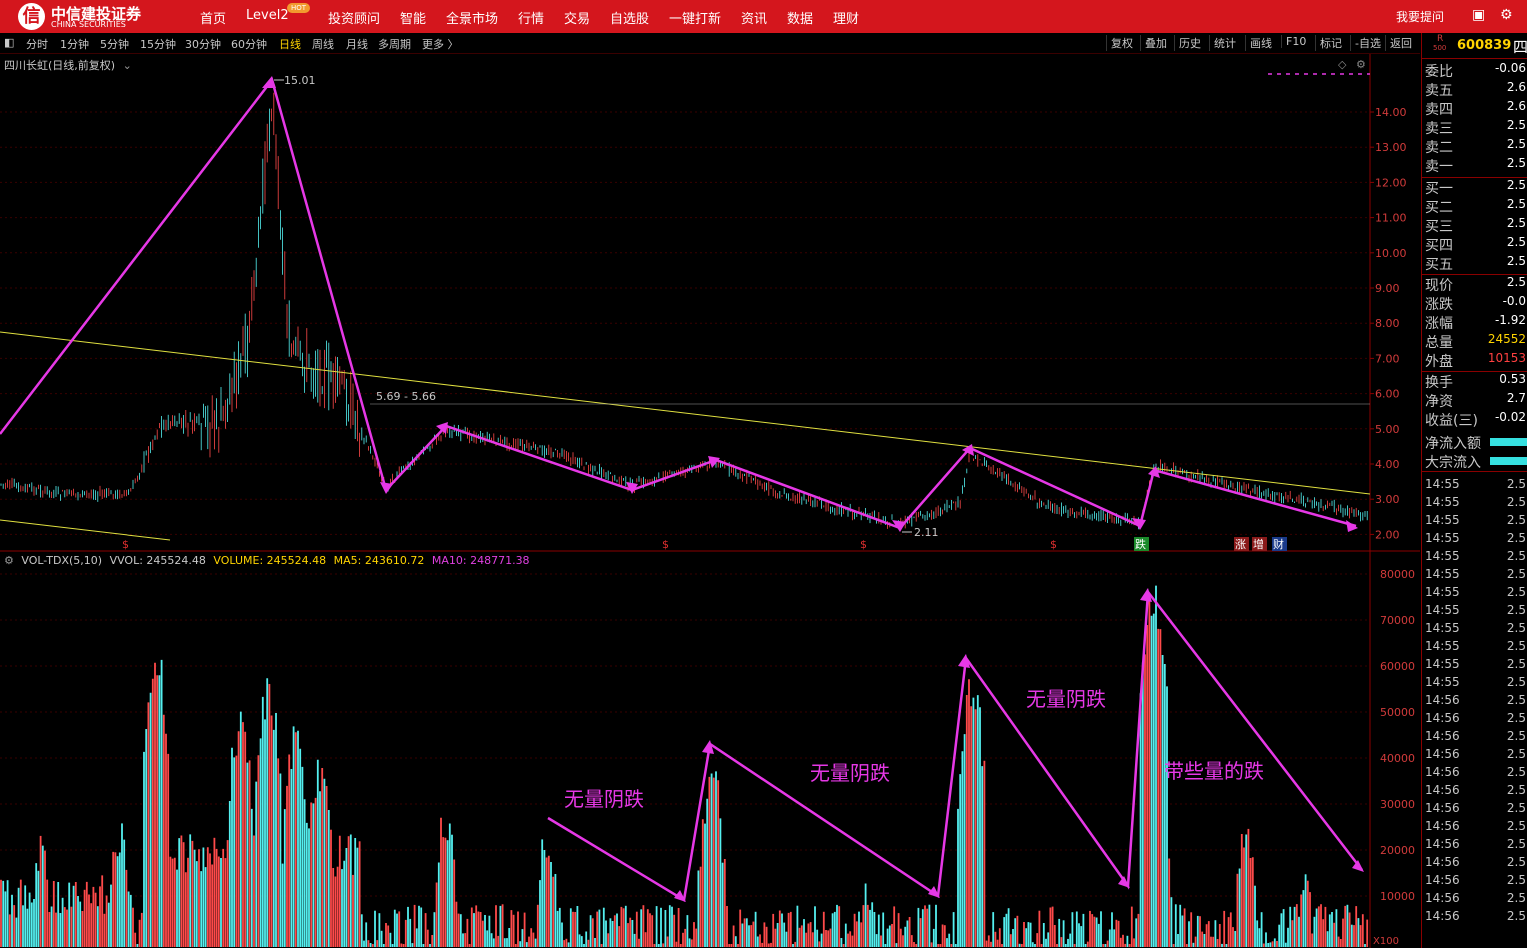  I want to click on price-tick-label: 13.00, so click(1391, 147).